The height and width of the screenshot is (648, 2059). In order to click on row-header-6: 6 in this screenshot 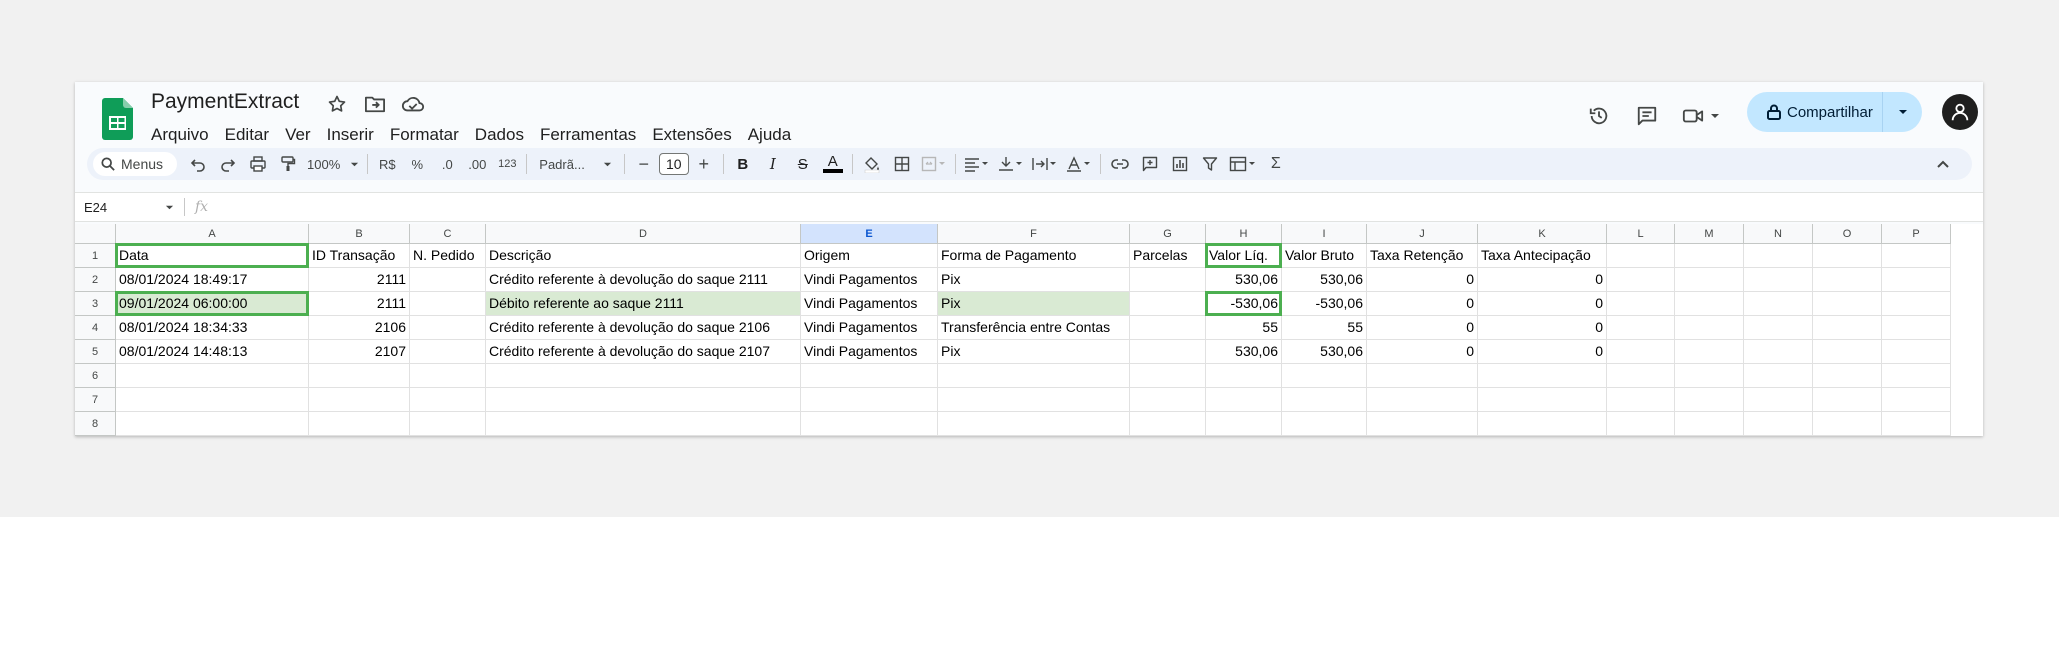, I will do `click(95, 376)`.